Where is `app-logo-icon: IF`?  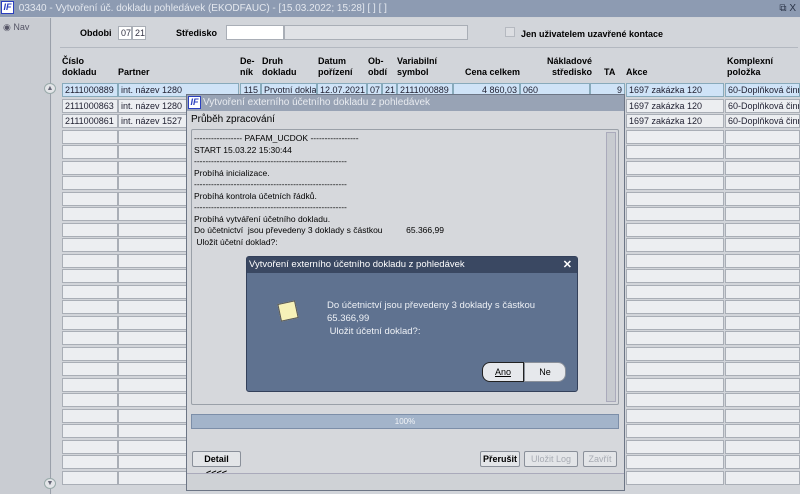
app-logo-icon: IF is located at coordinates (7, 7).